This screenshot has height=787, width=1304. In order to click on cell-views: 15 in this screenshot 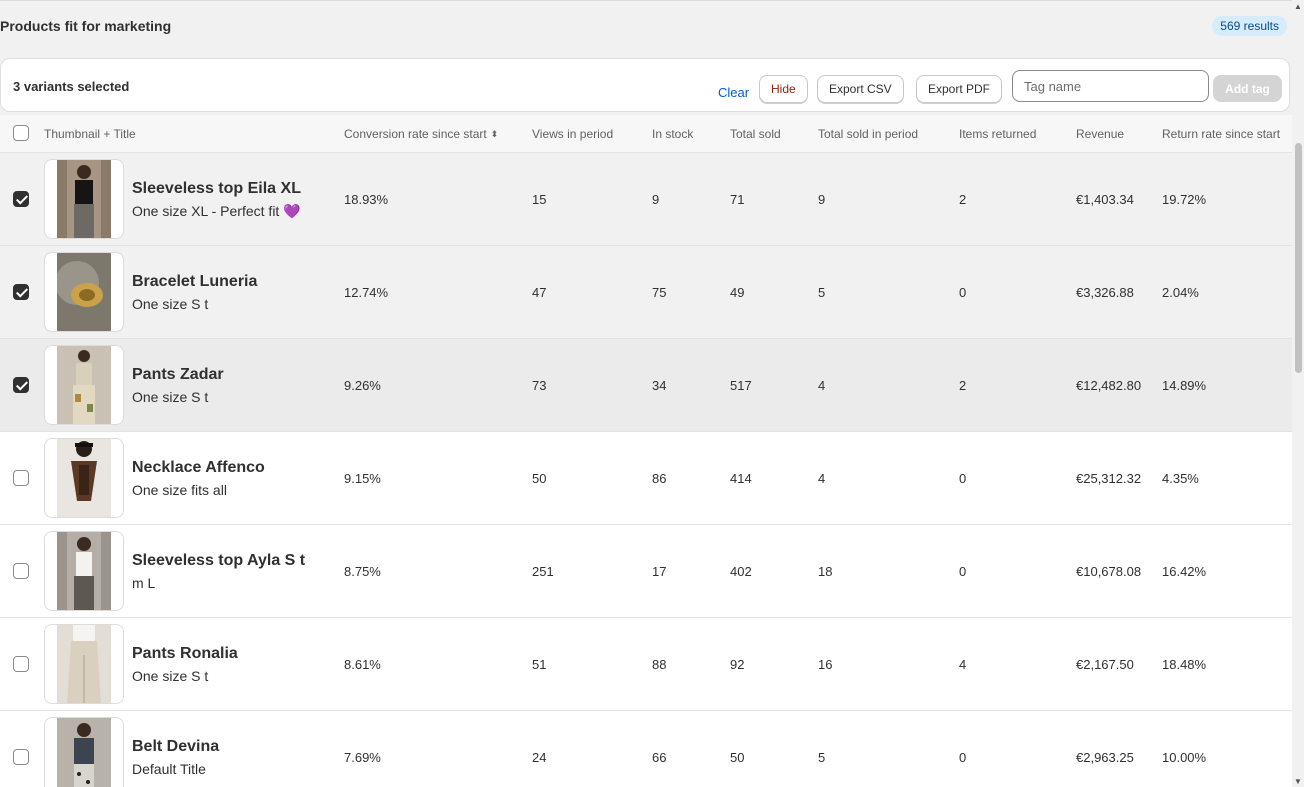, I will do `click(539, 199)`.